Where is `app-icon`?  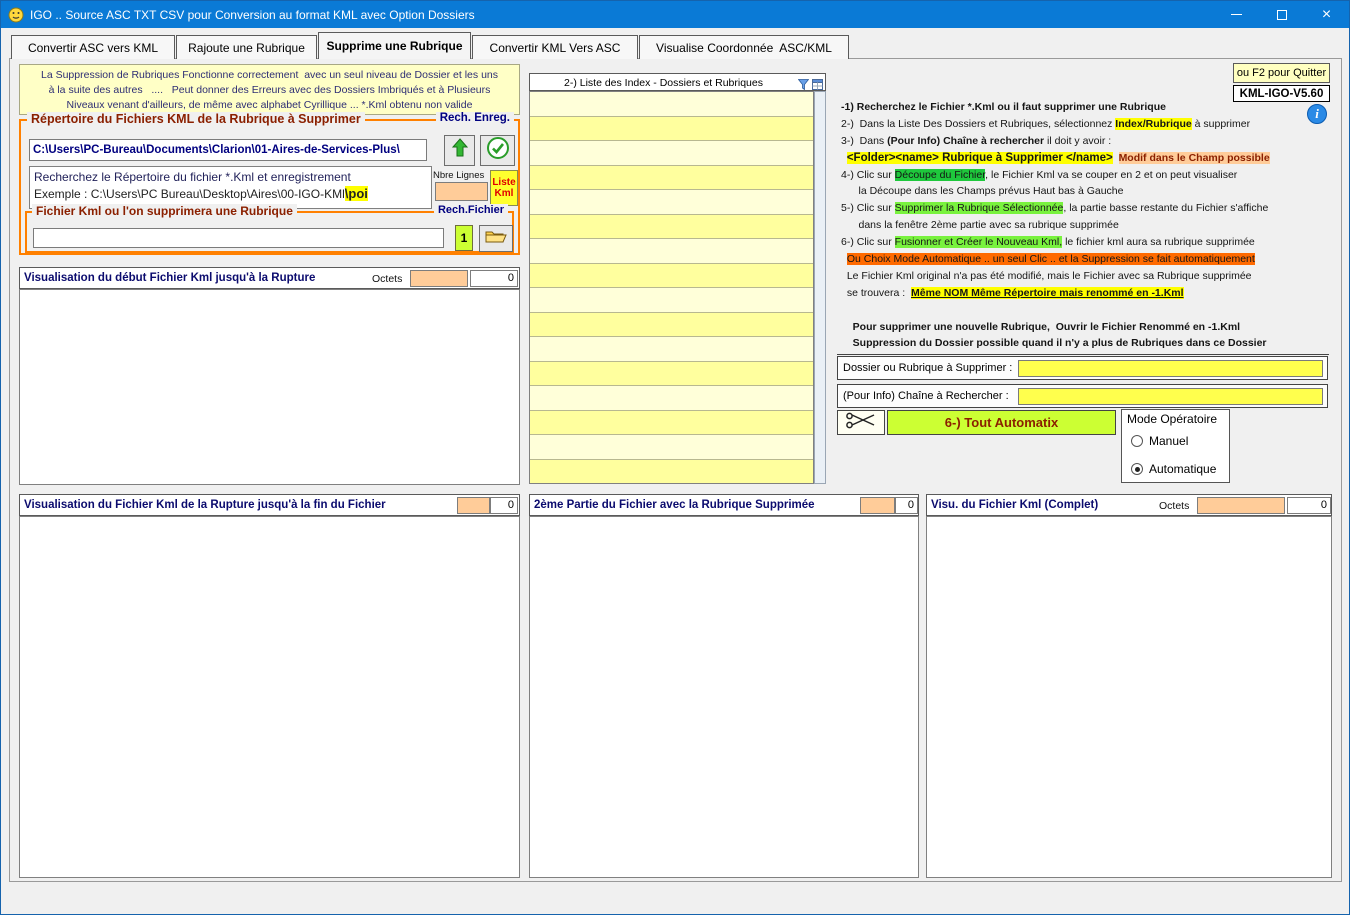 app-icon is located at coordinates (16, 15).